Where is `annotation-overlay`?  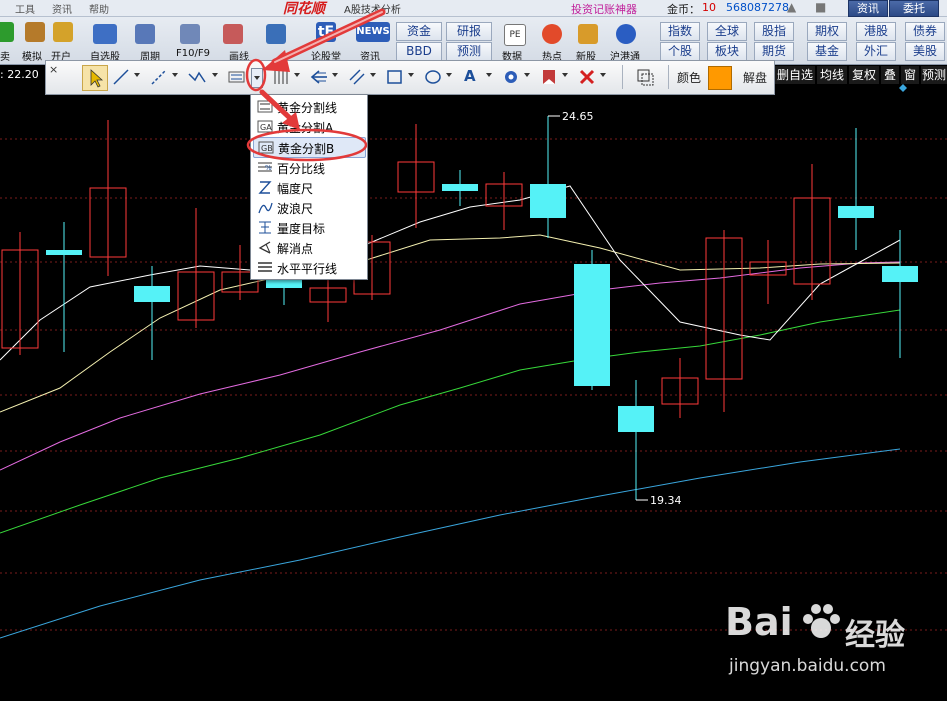 annotation-overlay is located at coordinates (315, 85).